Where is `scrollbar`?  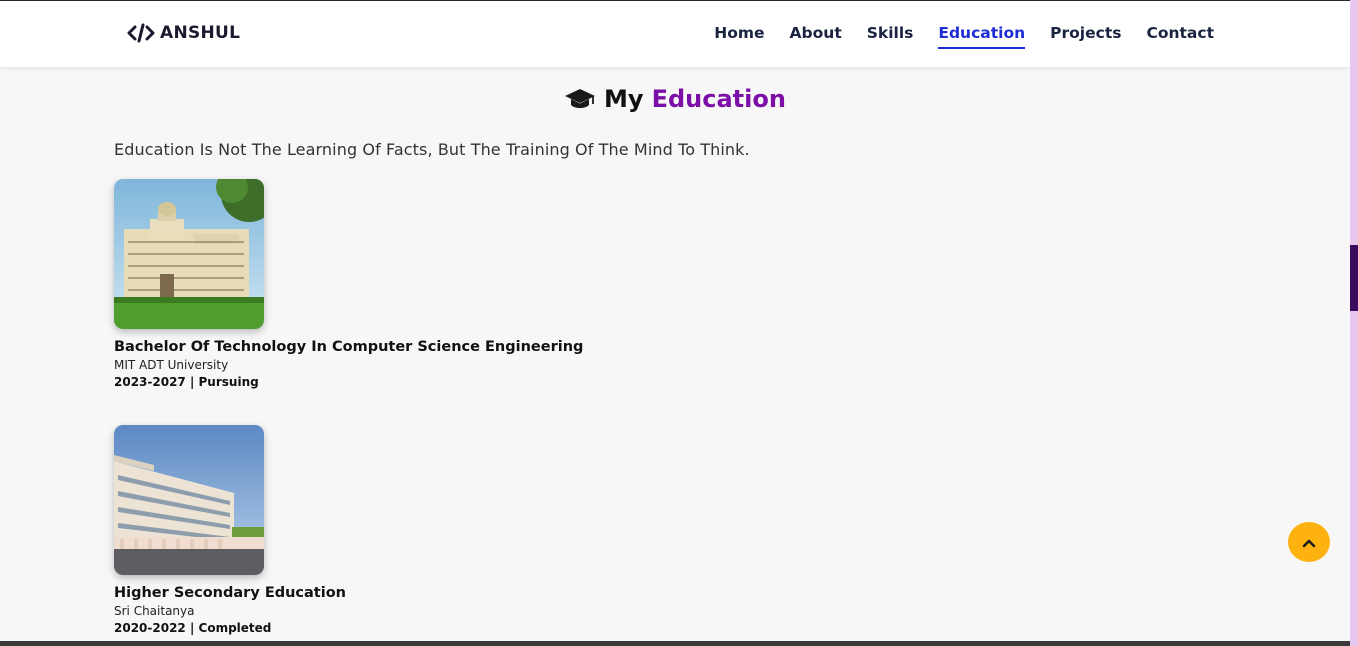 scrollbar is located at coordinates (1354, 323).